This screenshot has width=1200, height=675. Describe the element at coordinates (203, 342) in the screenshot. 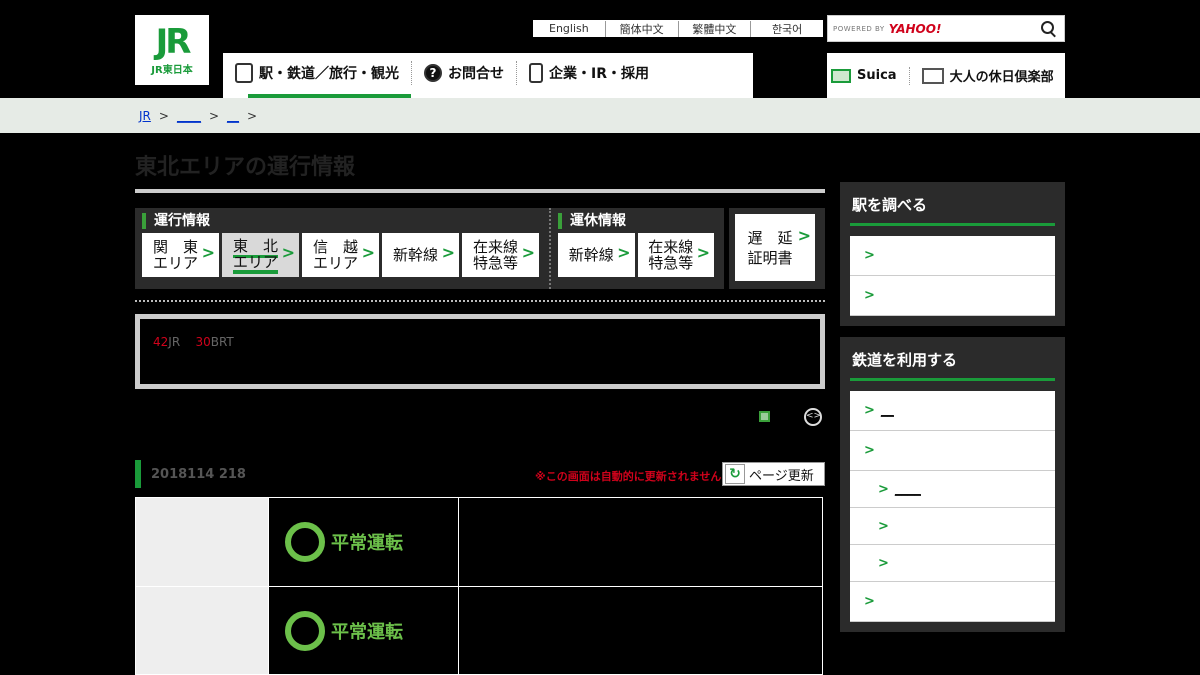

I see `brt-route-count: 30` at that location.